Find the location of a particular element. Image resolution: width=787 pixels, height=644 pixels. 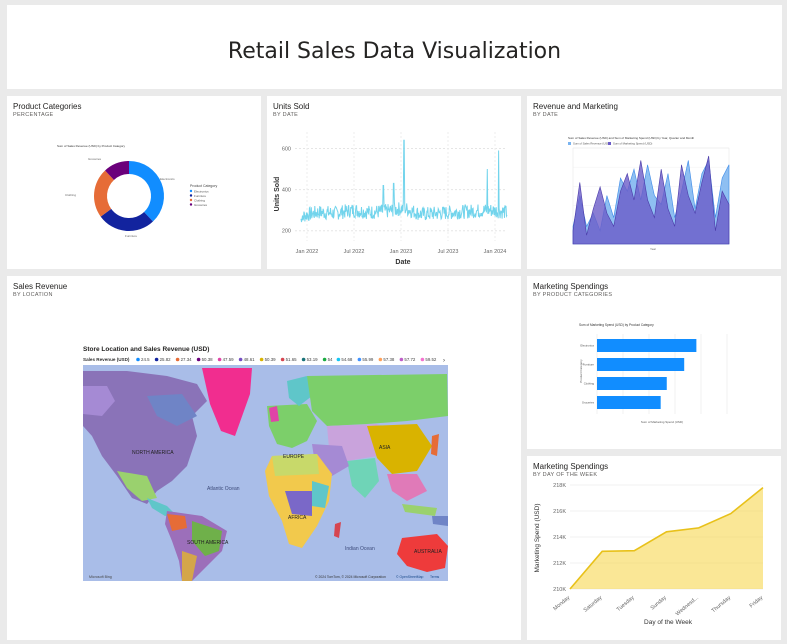

map-legend-value: 51.65 is located at coordinates (292, 359).